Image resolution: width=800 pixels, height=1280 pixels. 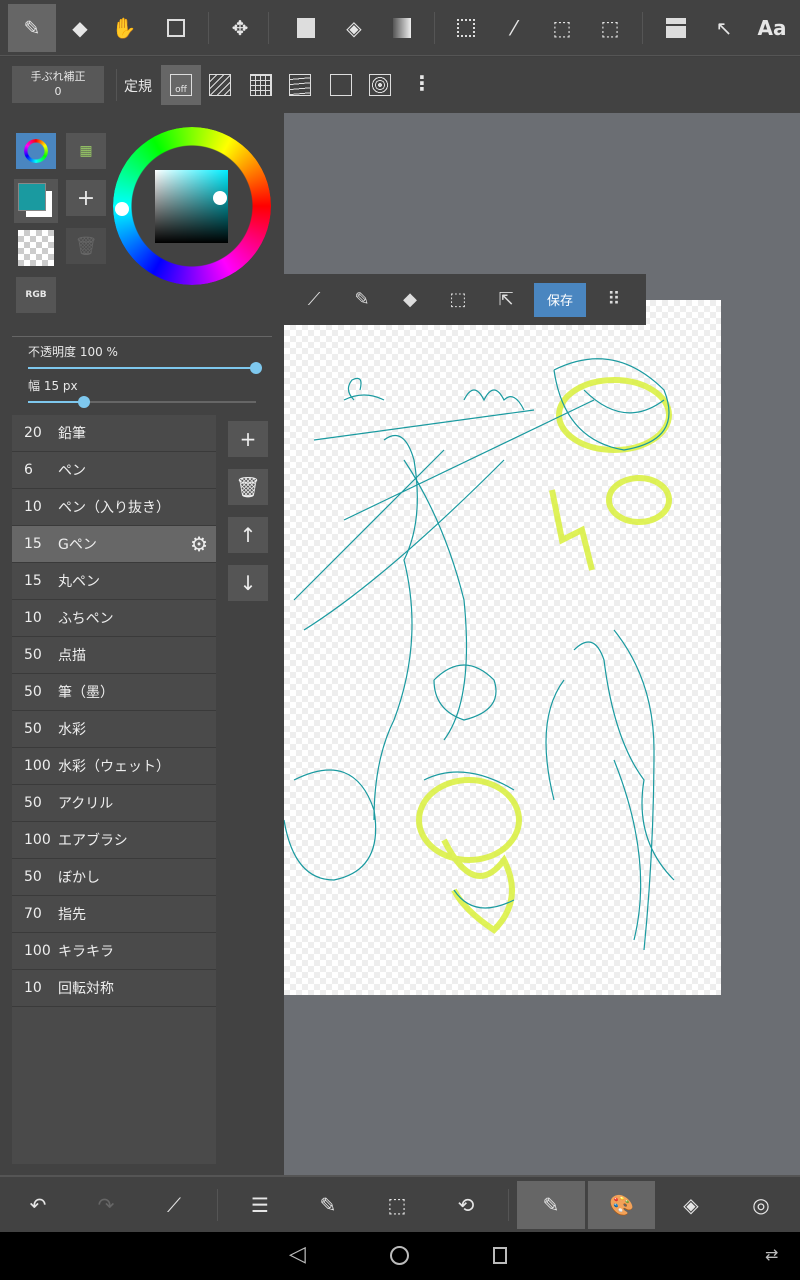 I want to click on home-icon, so click(x=399, y=1255).